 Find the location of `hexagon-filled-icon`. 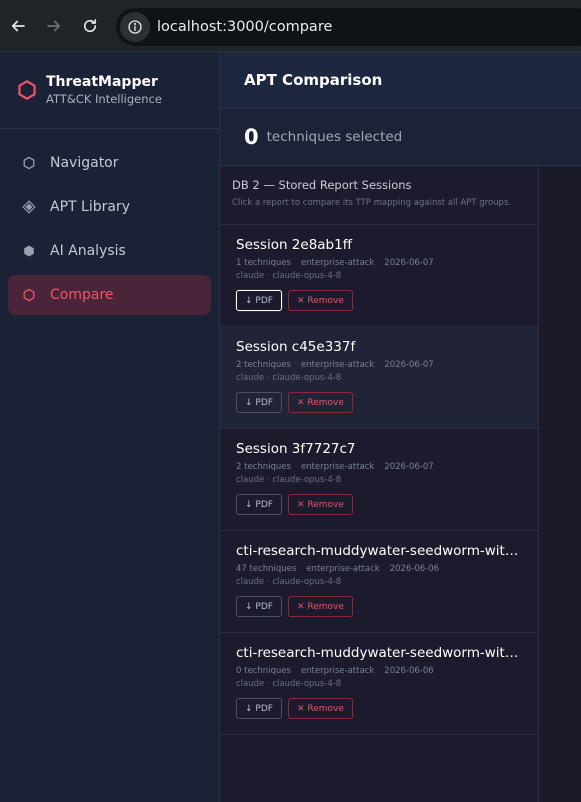

hexagon-filled-icon is located at coordinates (29, 251).